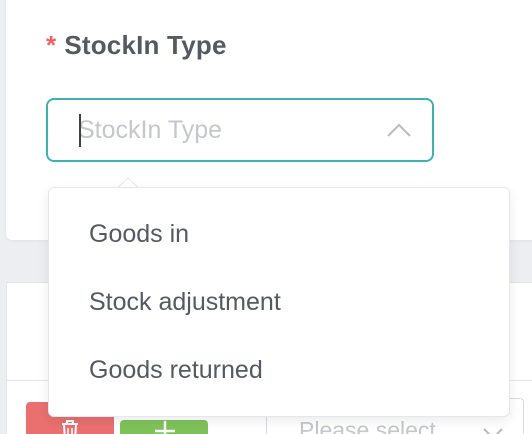 The height and width of the screenshot is (434, 532). What do you see at coordinates (223, 130) in the screenshot?
I see `stockin-type-input` at bounding box center [223, 130].